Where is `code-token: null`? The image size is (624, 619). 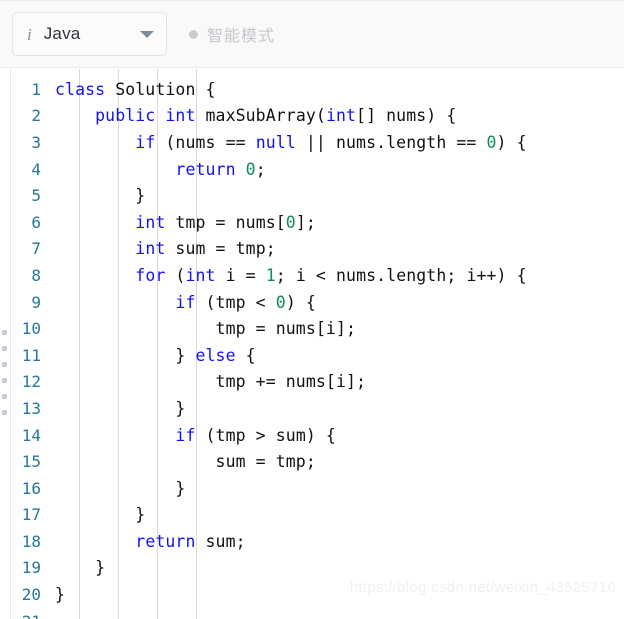 code-token: null is located at coordinates (275, 142).